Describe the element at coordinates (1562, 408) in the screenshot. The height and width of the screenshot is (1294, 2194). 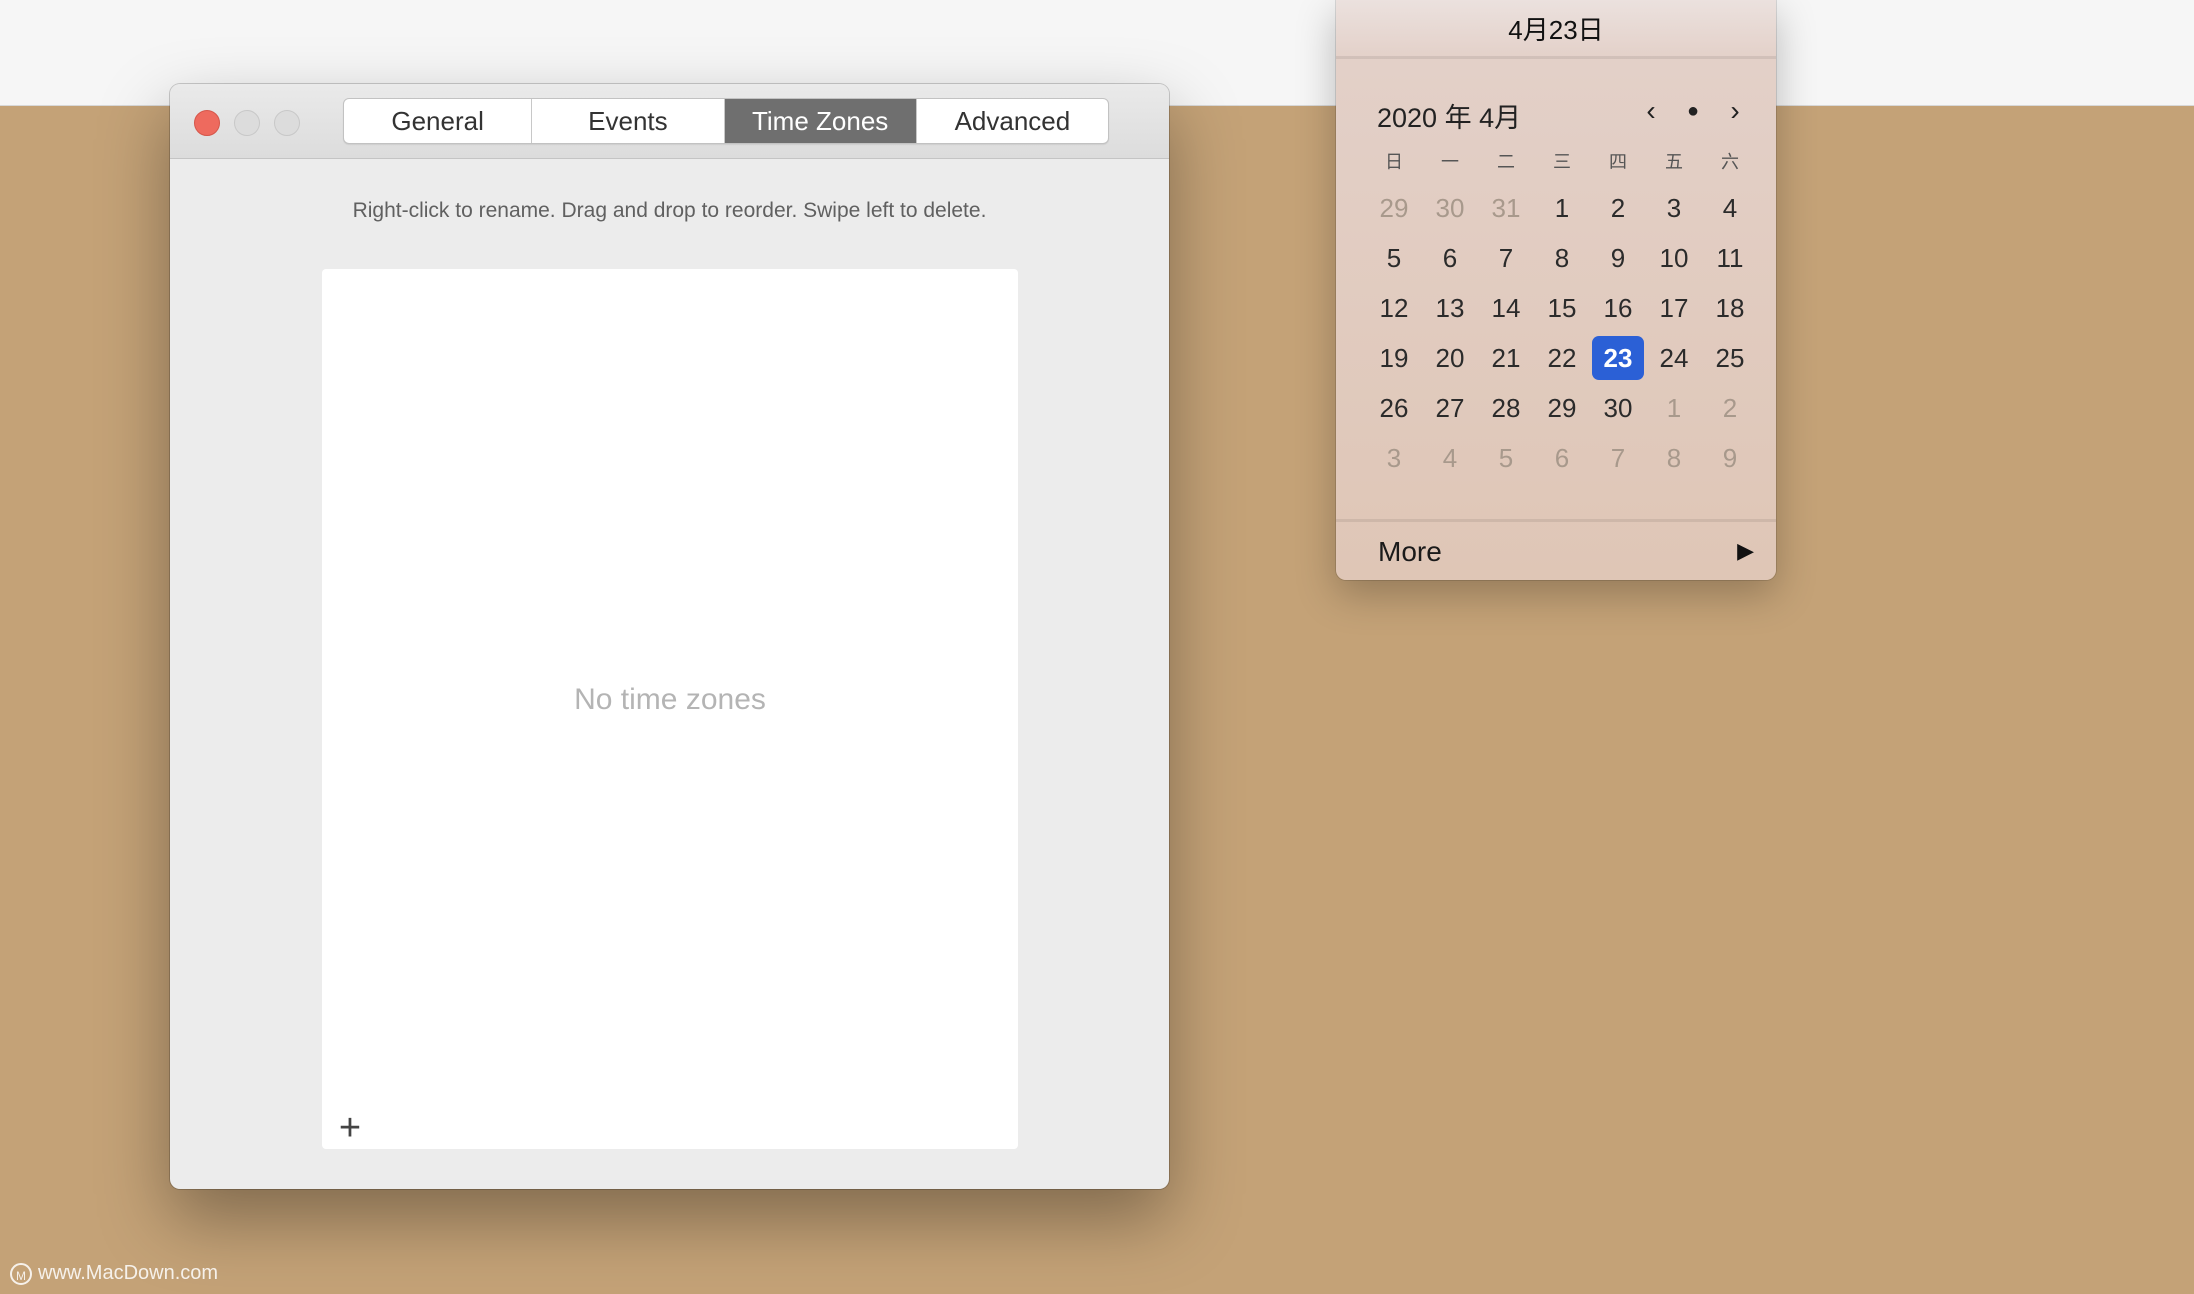
I see `day-number: 29` at that location.